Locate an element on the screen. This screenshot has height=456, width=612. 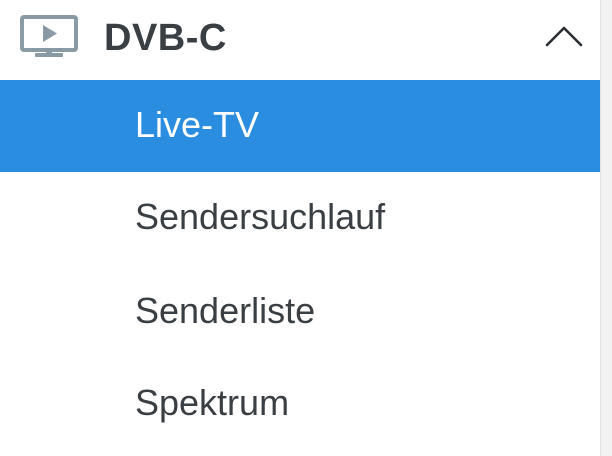
scrollbar-track is located at coordinates (606, 228).